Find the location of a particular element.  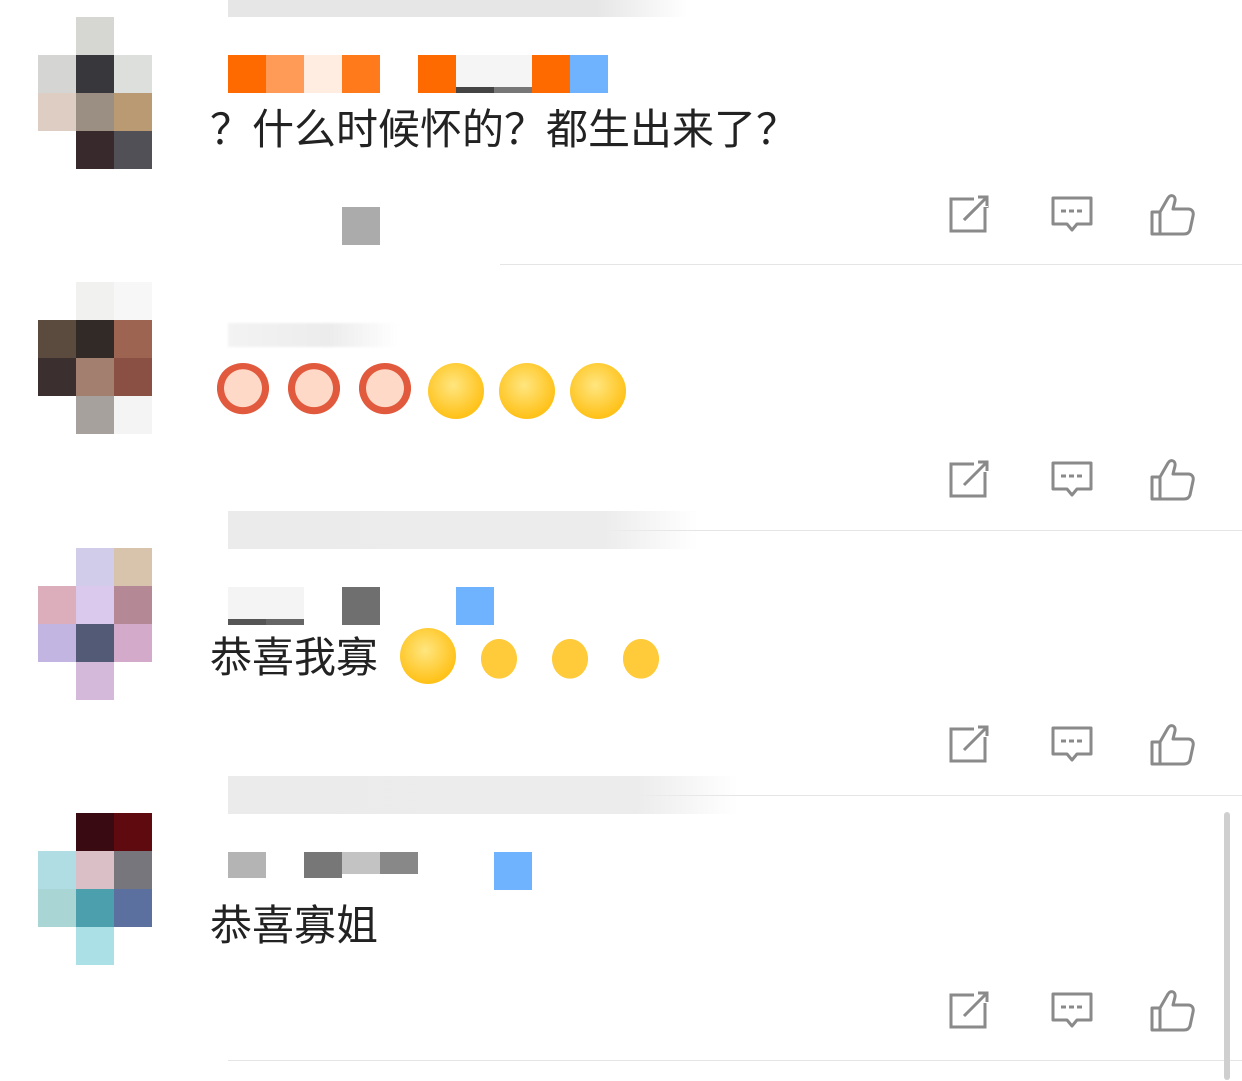

meta-indicator is located at coordinates (361, 226).